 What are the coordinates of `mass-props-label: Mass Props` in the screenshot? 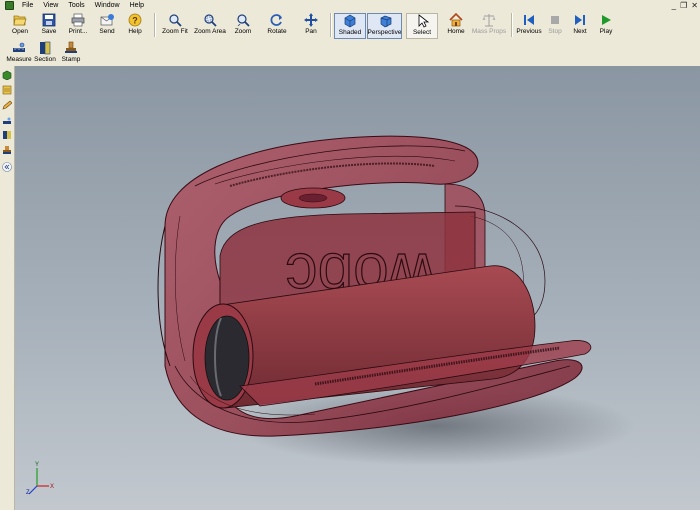 It's located at (489, 31).